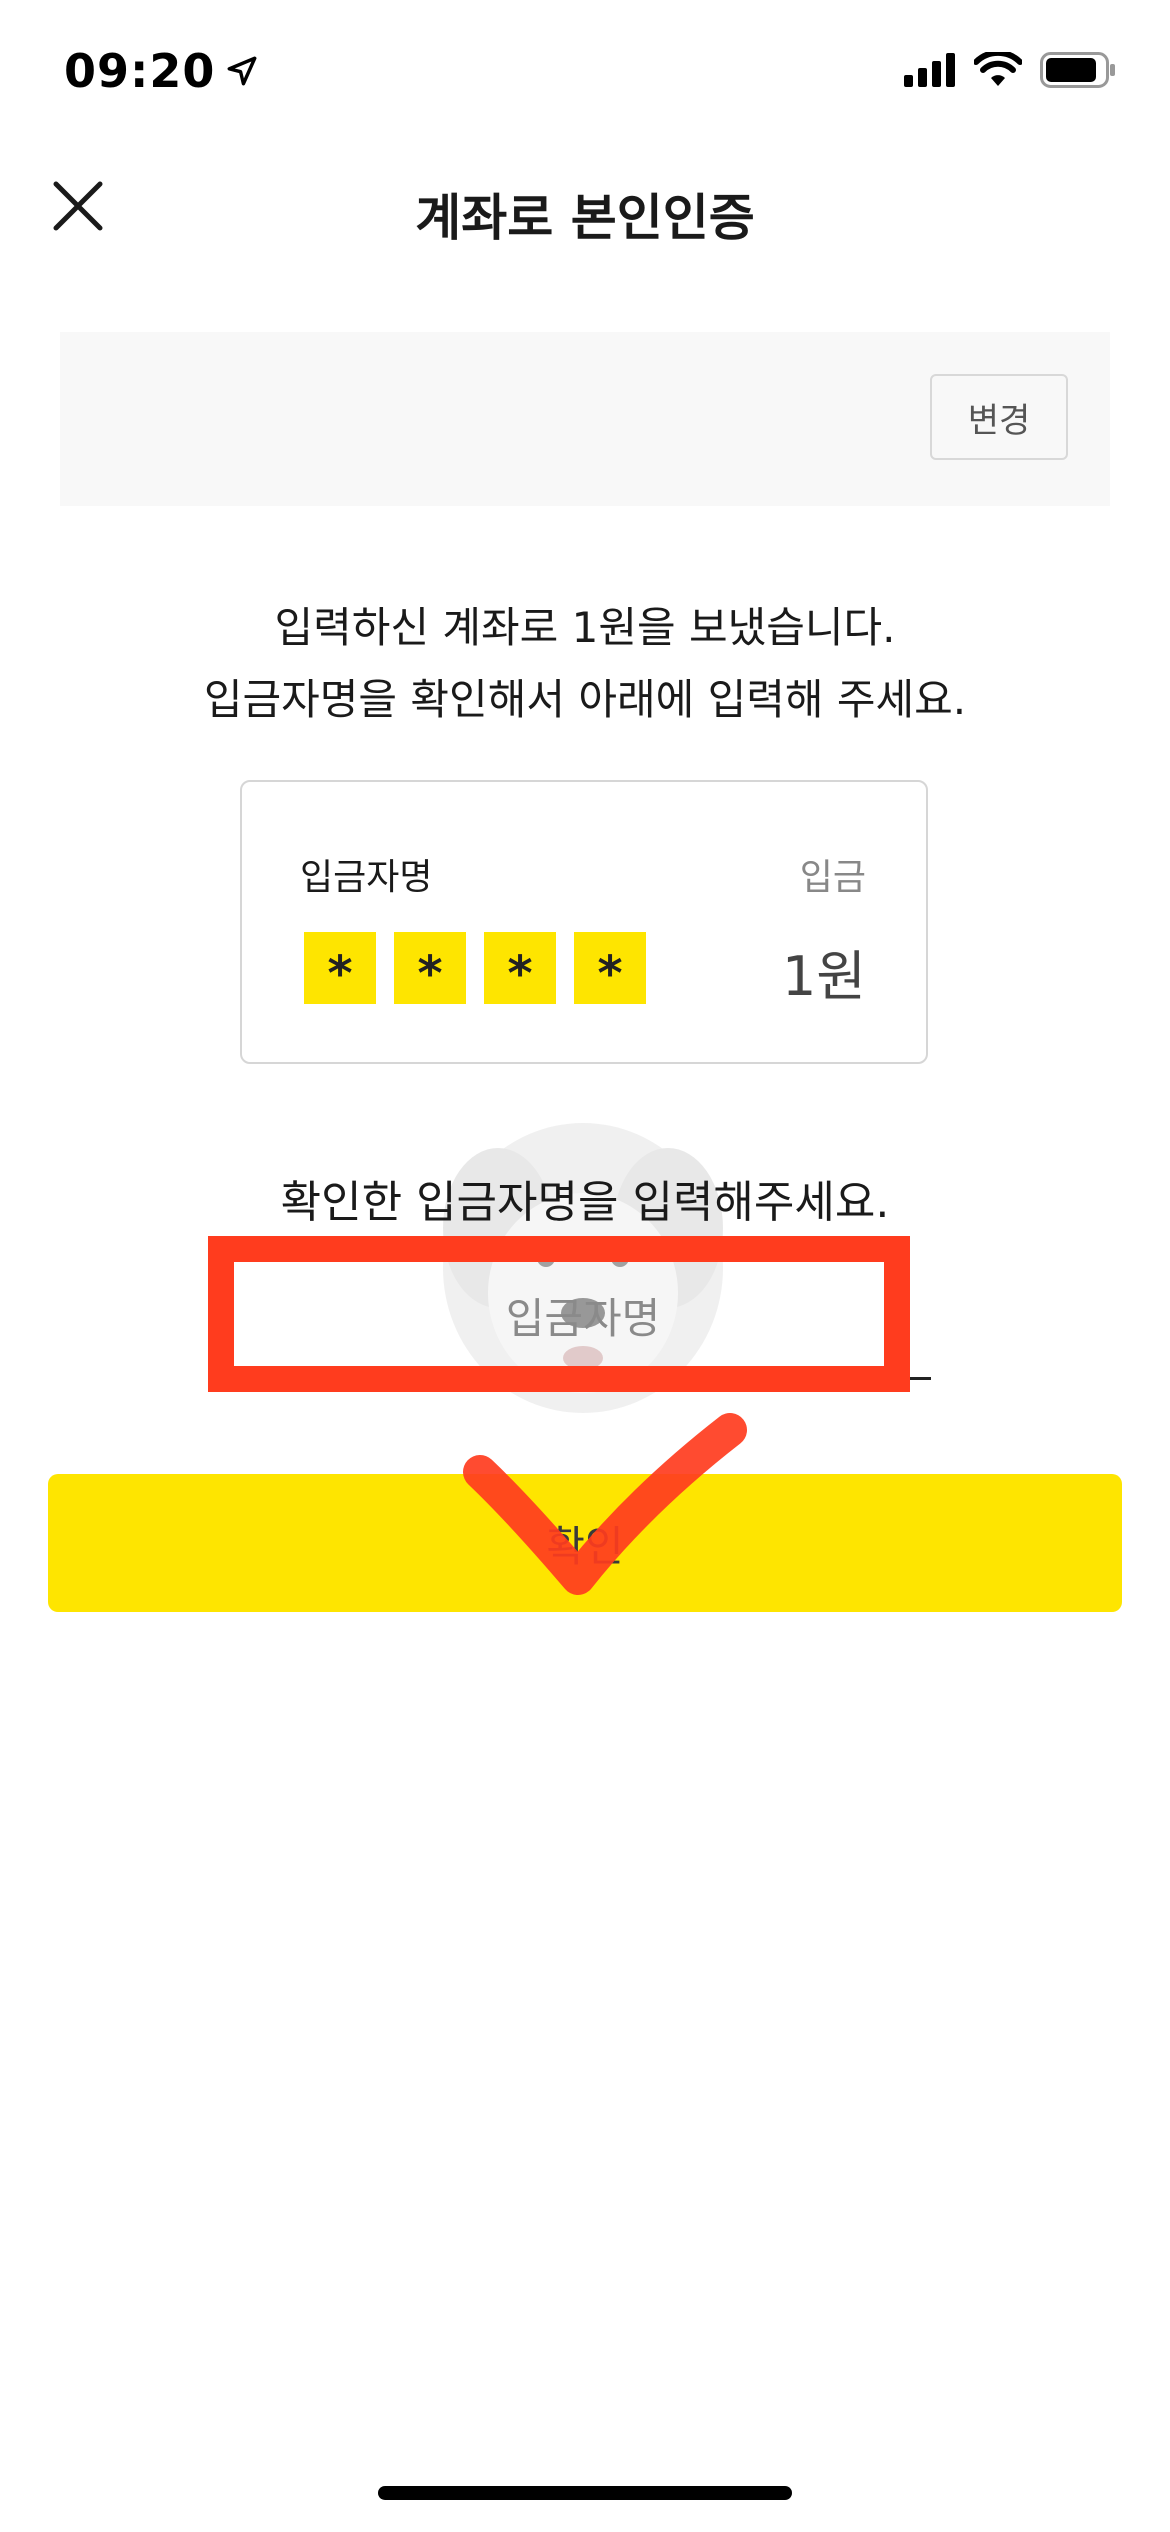 This screenshot has height=2532, width=1170. What do you see at coordinates (583, 1320) in the screenshot?
I see `depositor-name-input` at bounding box center [583, 1320].